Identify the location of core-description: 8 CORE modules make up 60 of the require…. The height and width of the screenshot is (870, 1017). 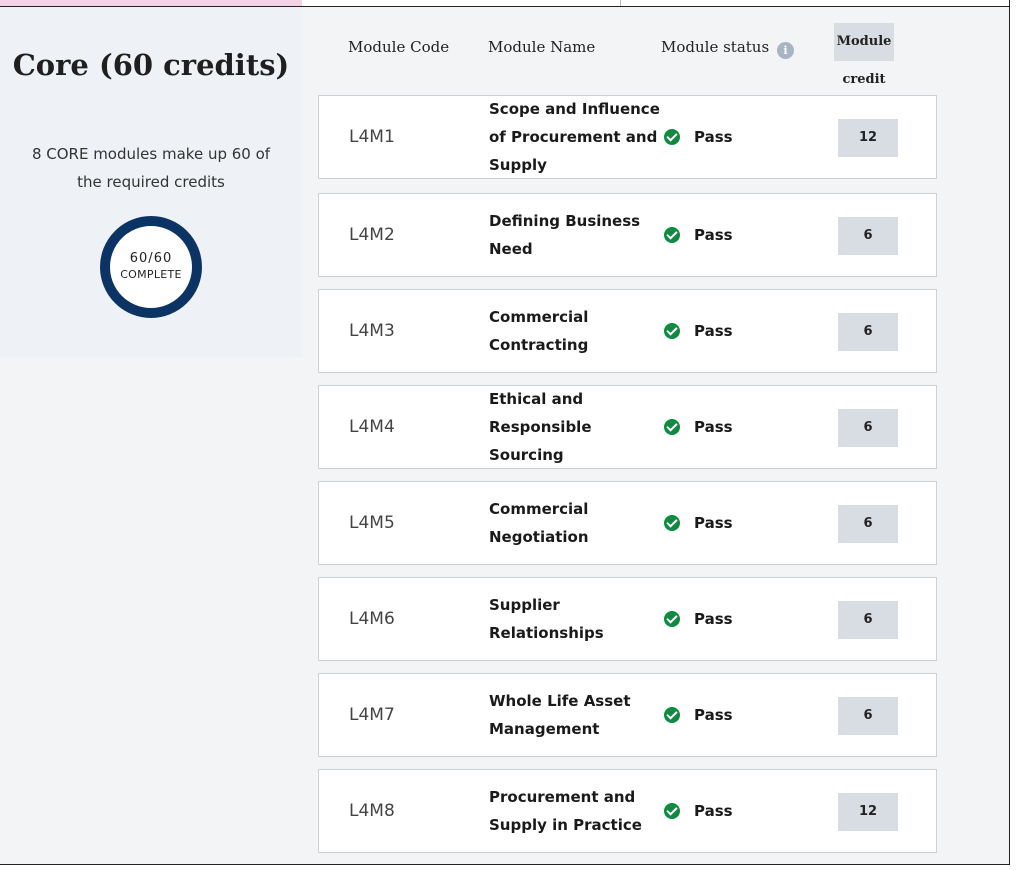
(151, 168).